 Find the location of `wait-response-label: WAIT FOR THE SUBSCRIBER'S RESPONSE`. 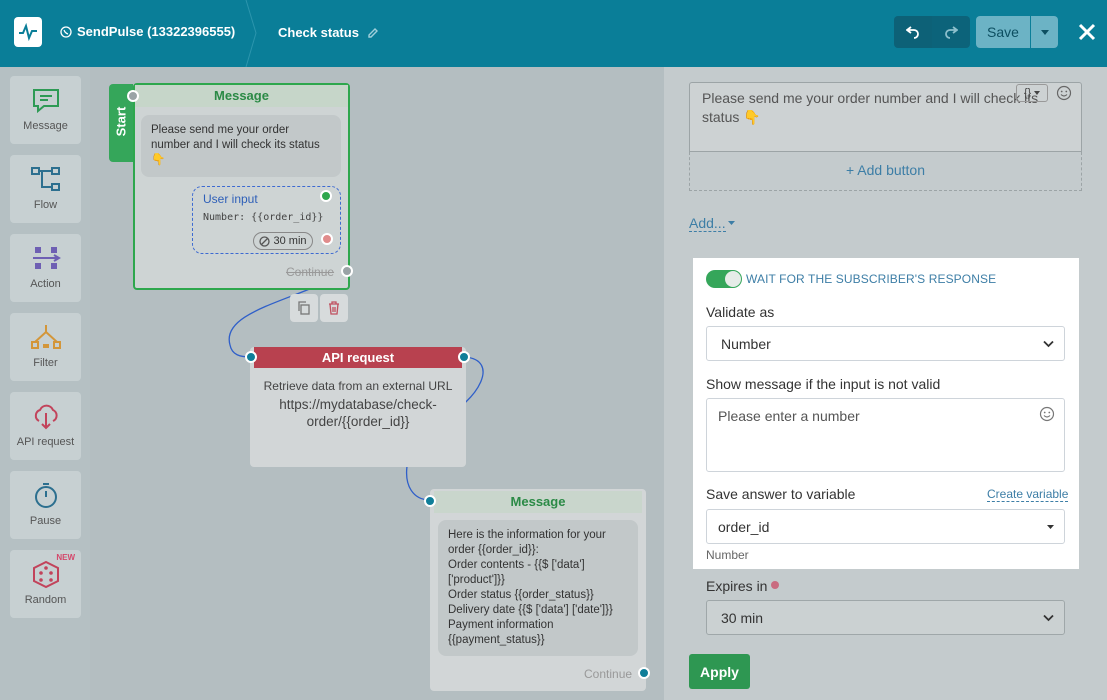

wait-response-label: WAIT FOR THE SUBSCRIBER'S RESPONSE is located at coordinates (871, 279).